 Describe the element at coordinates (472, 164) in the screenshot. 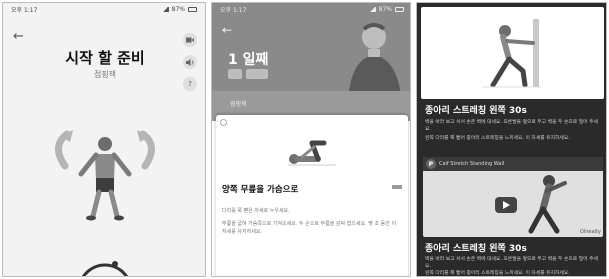

I see `video-title: Calf Stretch Standing Wall` at that location.